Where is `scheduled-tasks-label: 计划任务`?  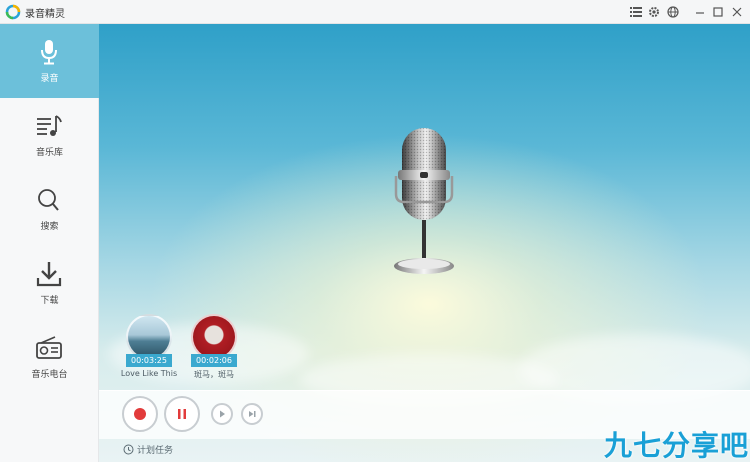
scheduled-tasks-label: 计划任务 is located at coordinates (155, 451).